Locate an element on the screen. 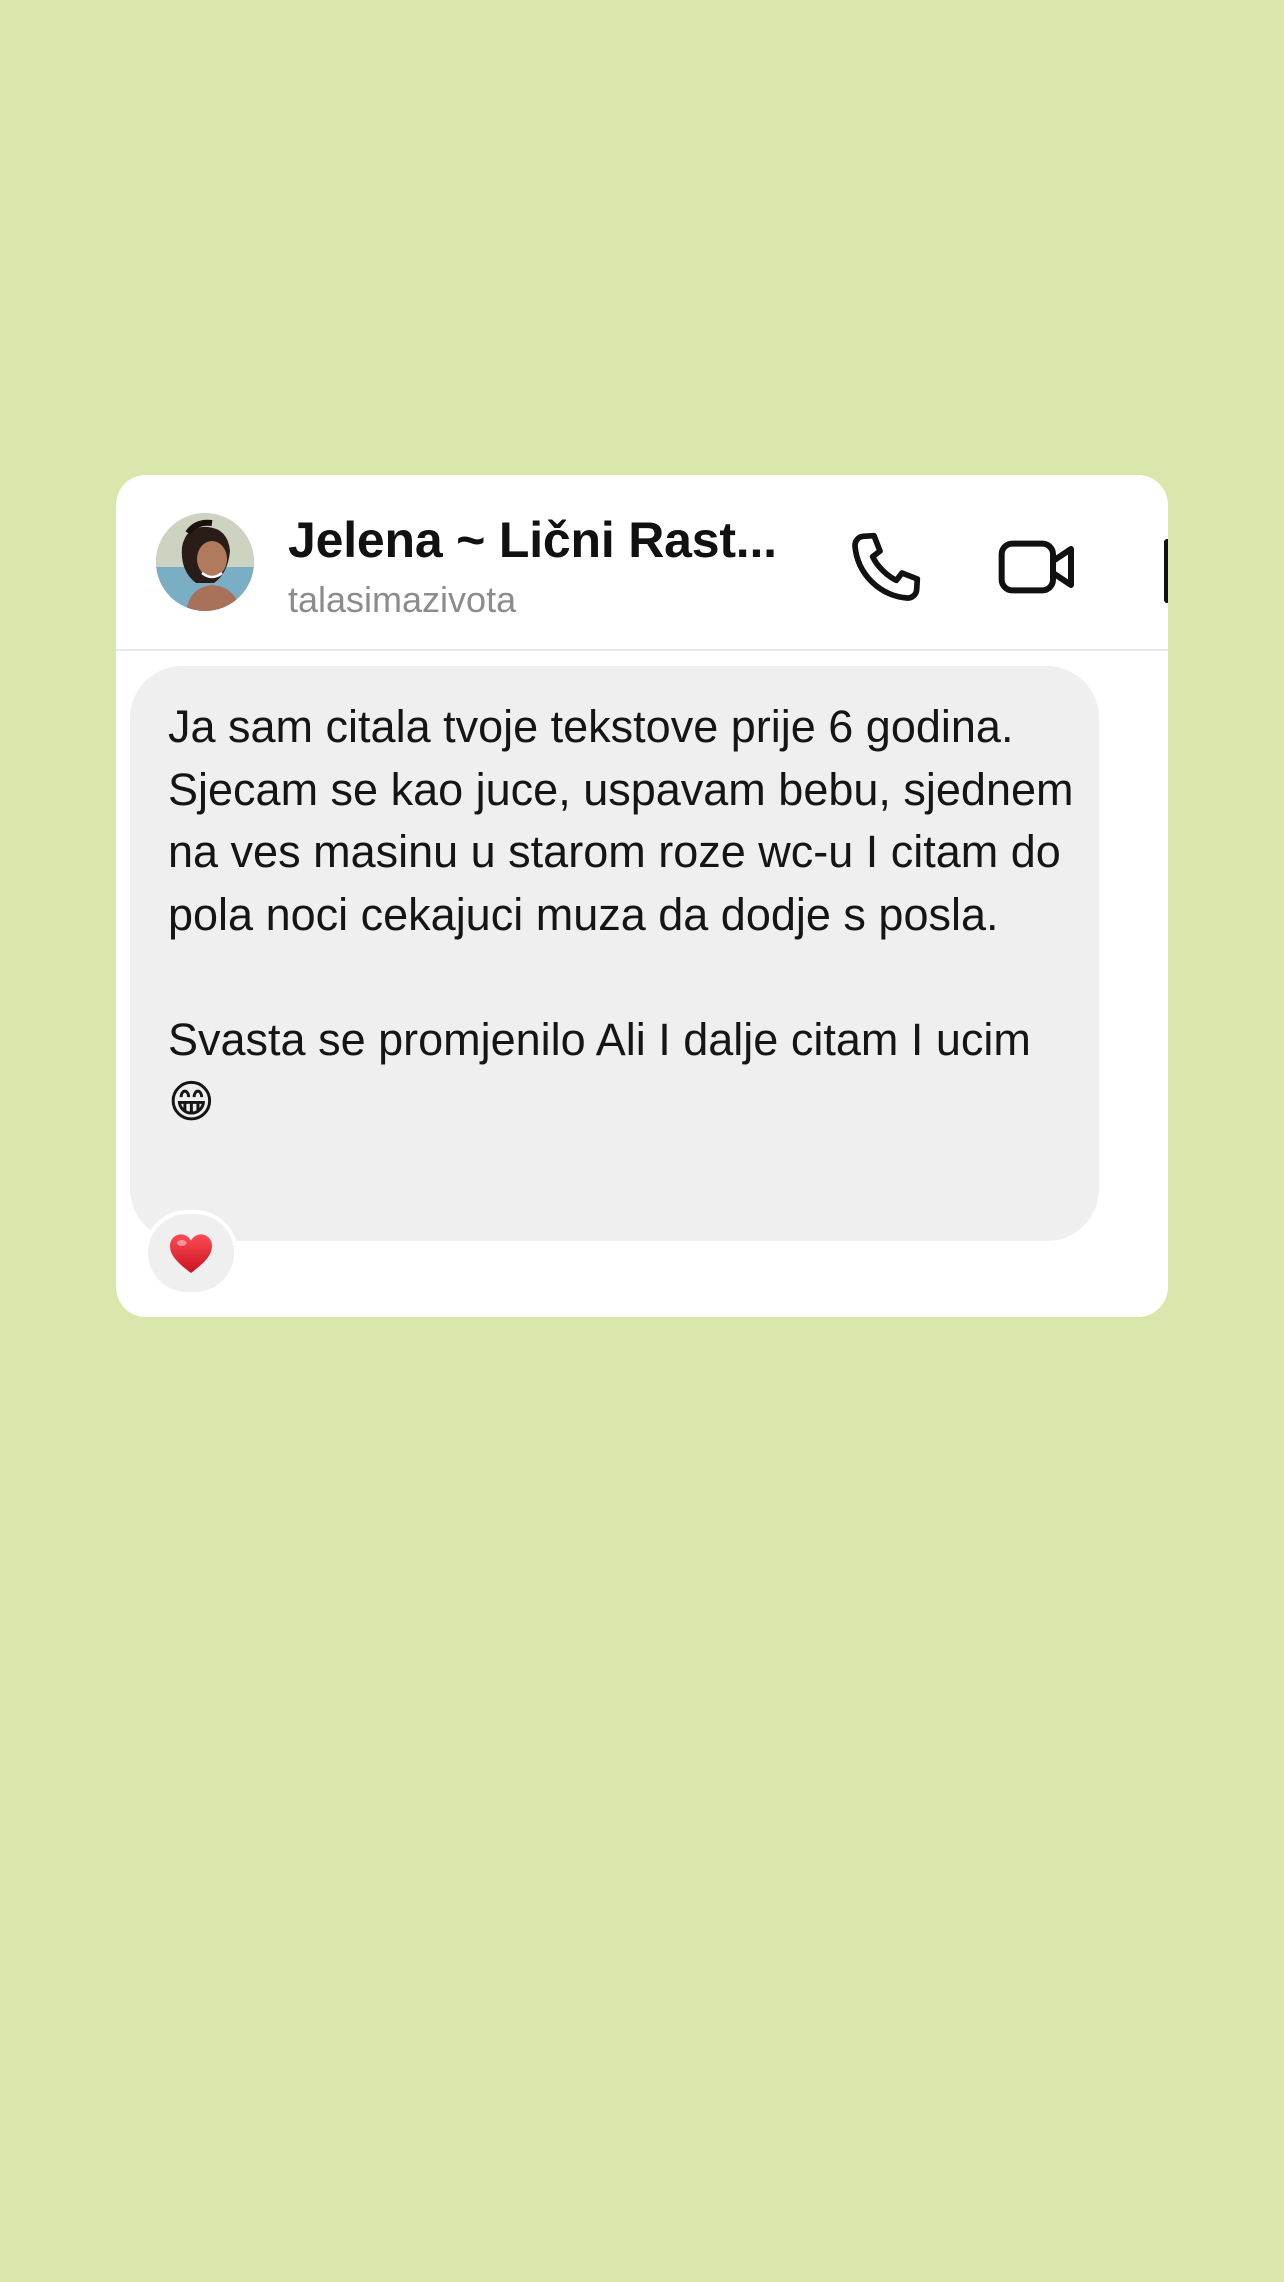 The image size is (1284, 2282). video-camera-icon is located at coordinates (1036, 567).